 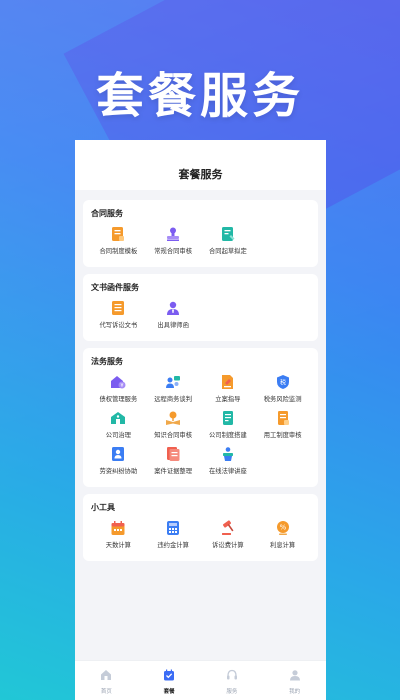 I want to click on tool-item-label: 违约金计算, so click(x=173, y=545).